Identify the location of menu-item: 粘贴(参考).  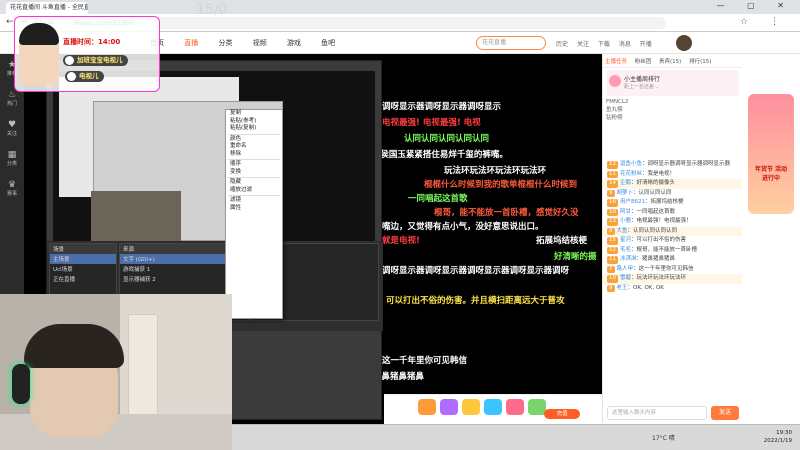
(254, 122).